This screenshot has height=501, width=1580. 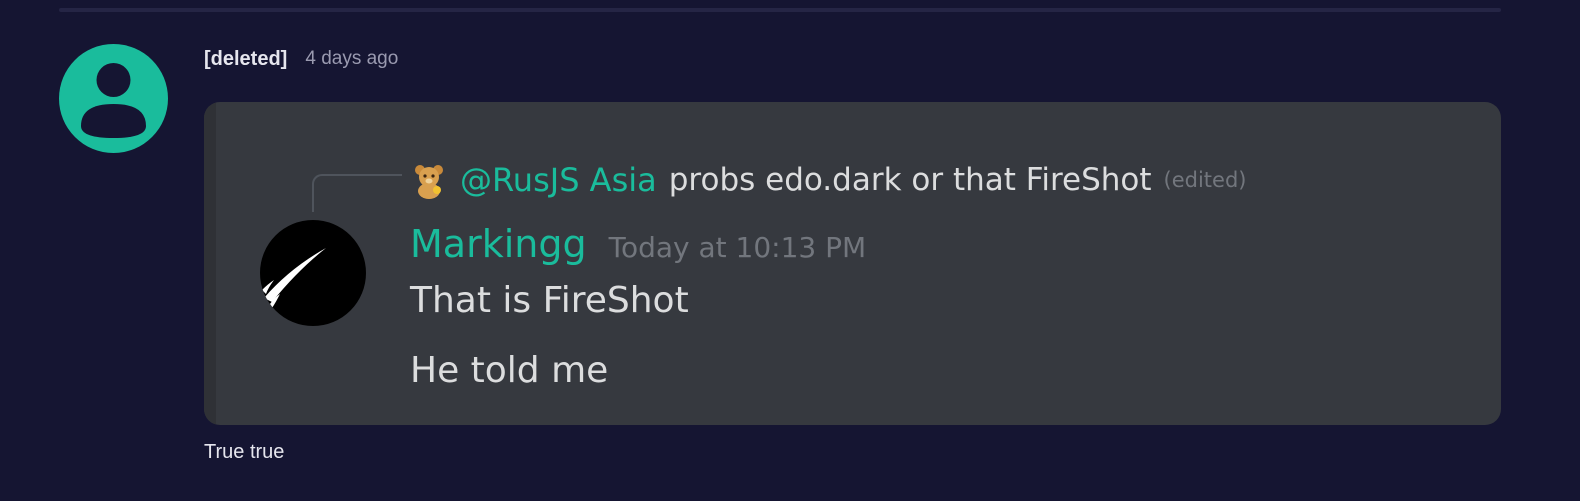 I want to click on message-header: Markingg Today at 10:13 PM, so click(x=638, y=247).